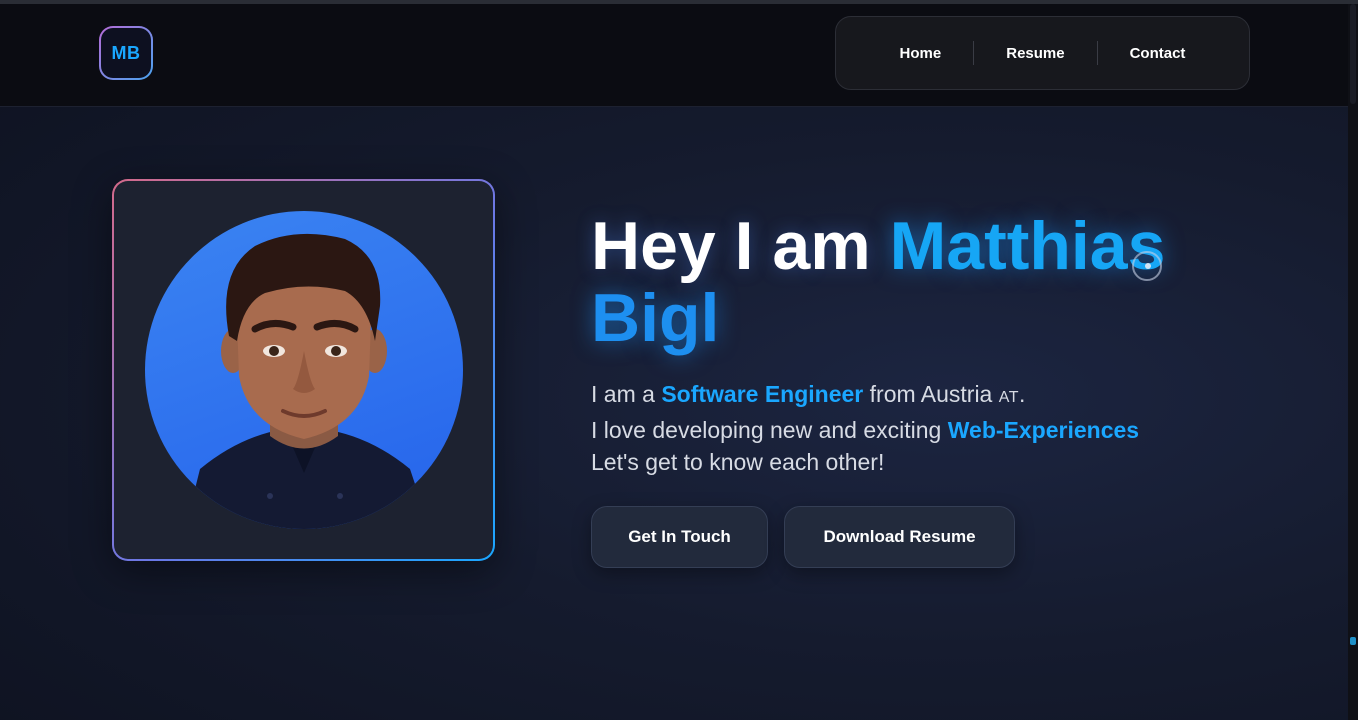  Describe the element at coordinates (1353, 362) in the screenshot. I see `scrollbar` at that location.